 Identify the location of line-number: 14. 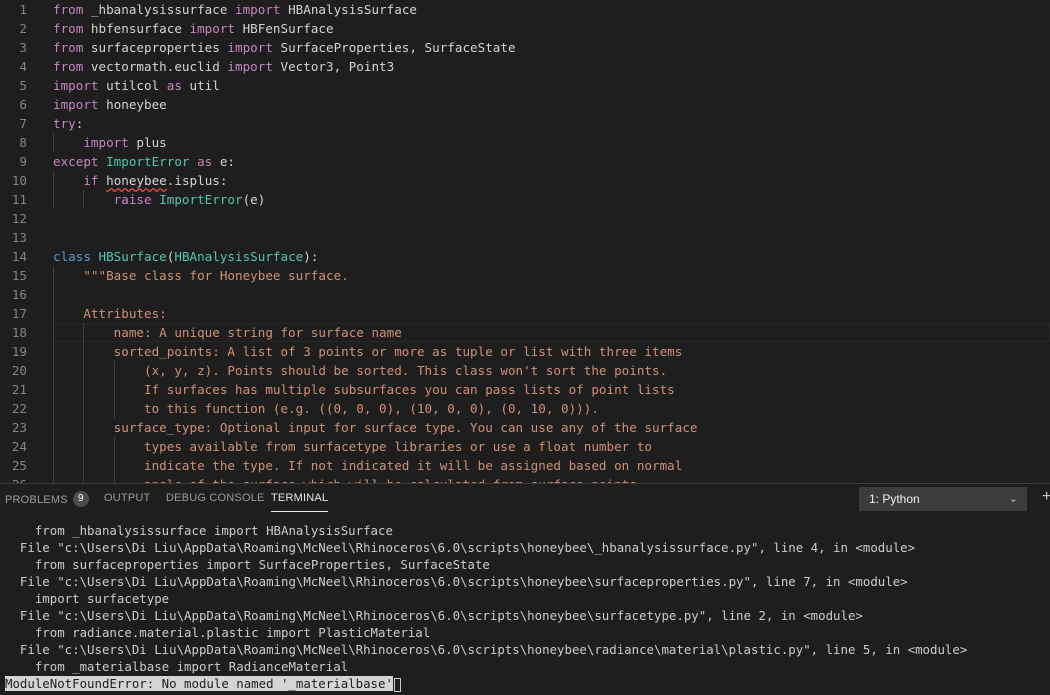
(19, 256).